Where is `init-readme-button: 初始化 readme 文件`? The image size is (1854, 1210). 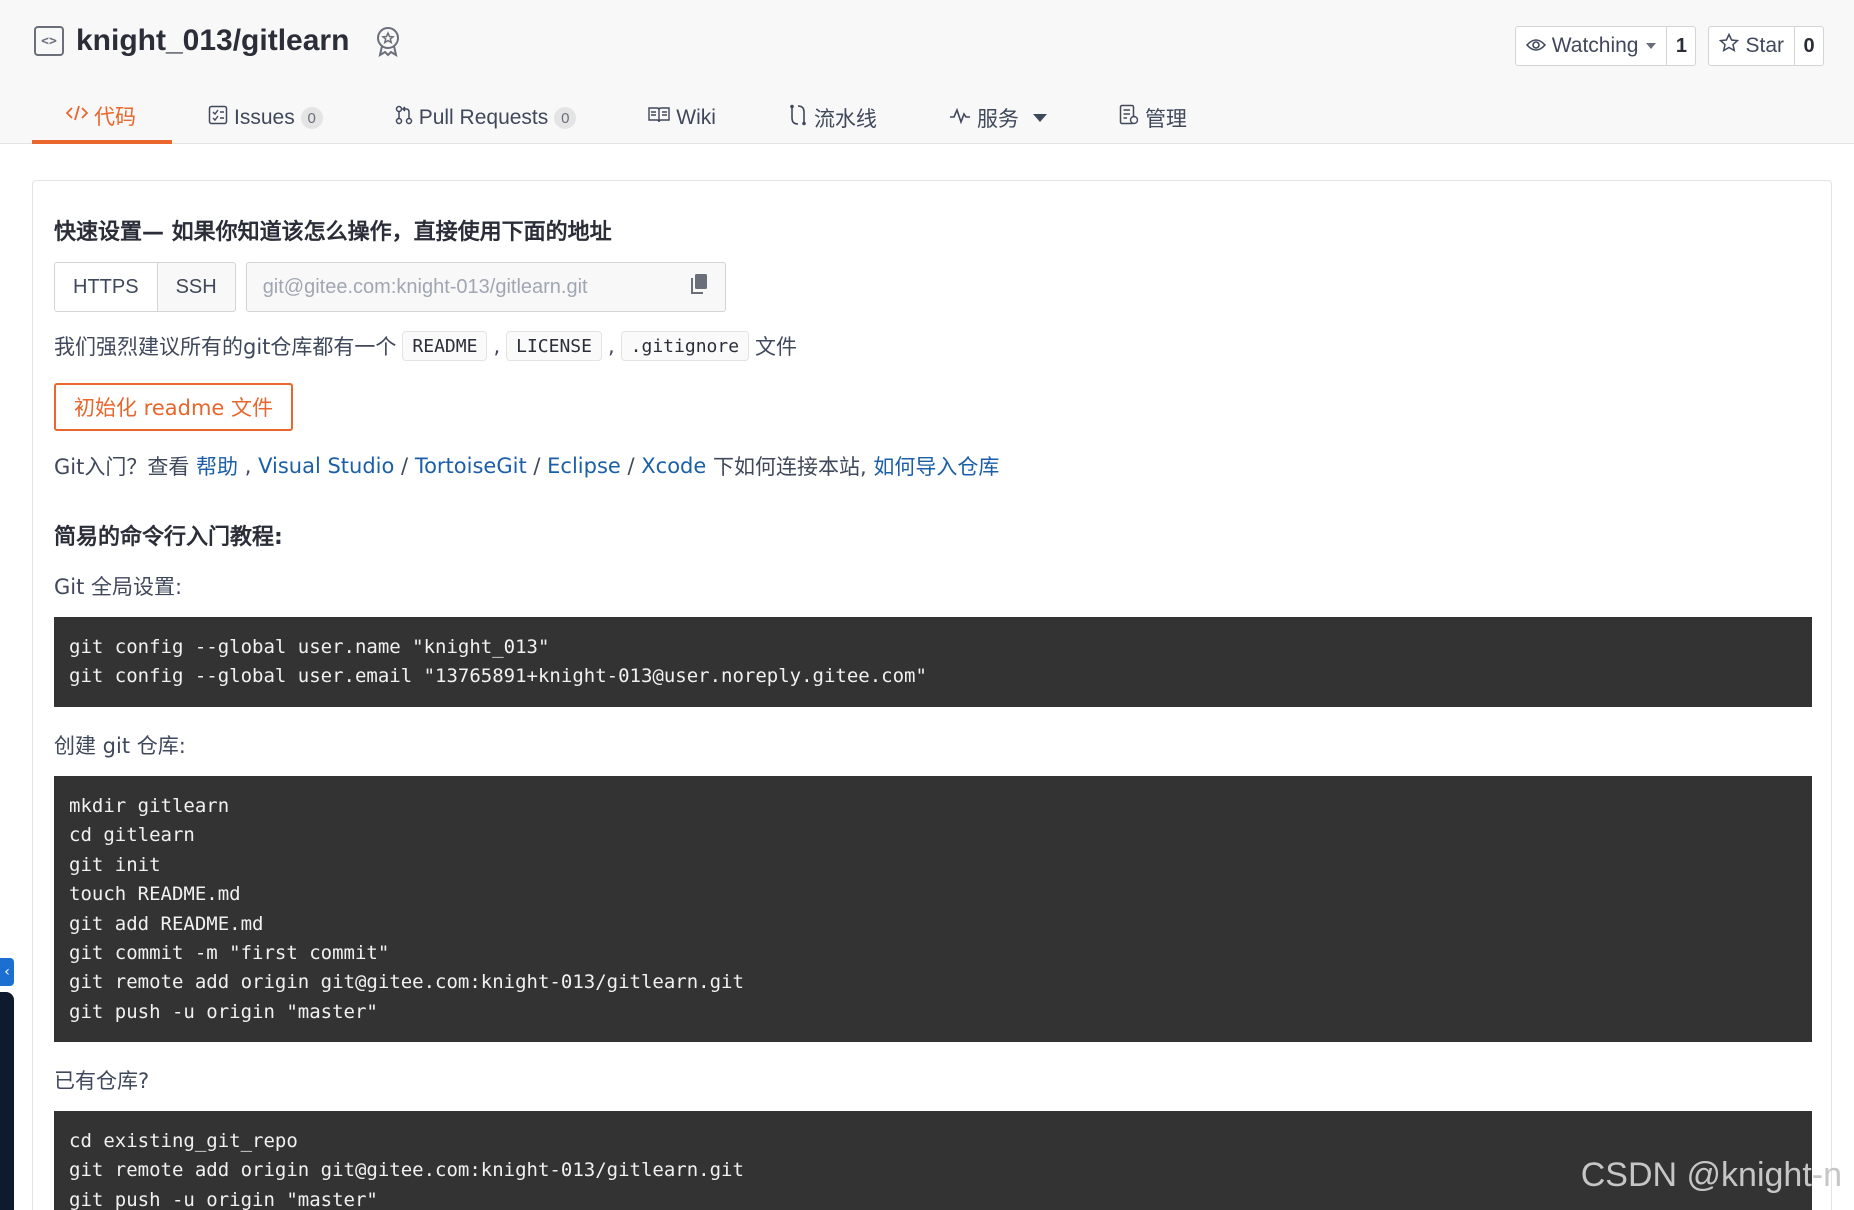 init-readme-button: 初始化 readme 文件 is located at coordinates (174, 407).